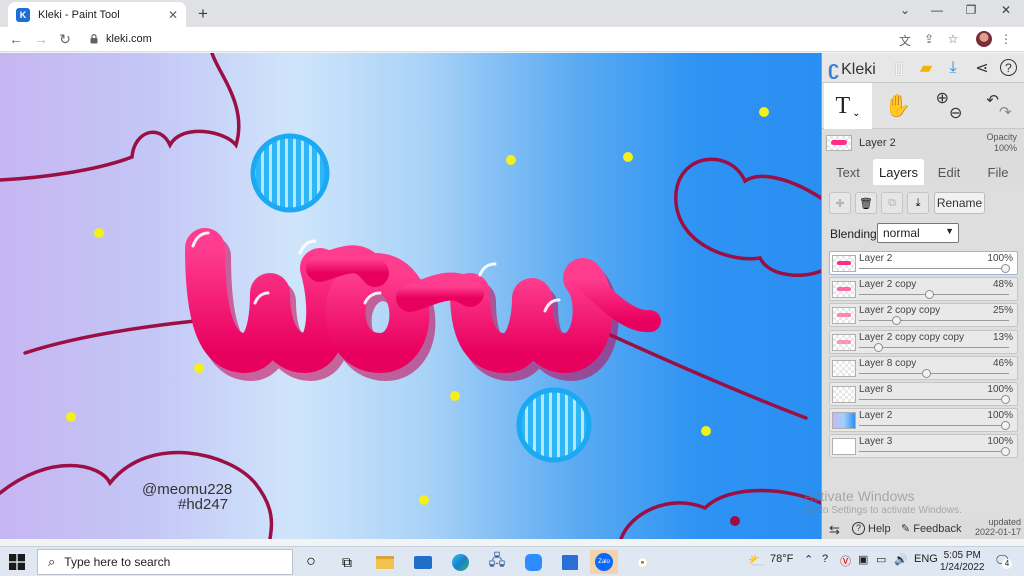 This screenshot has height=576, width=1024. I want to click on zalo-icon: Zalo, so click(604, 562).